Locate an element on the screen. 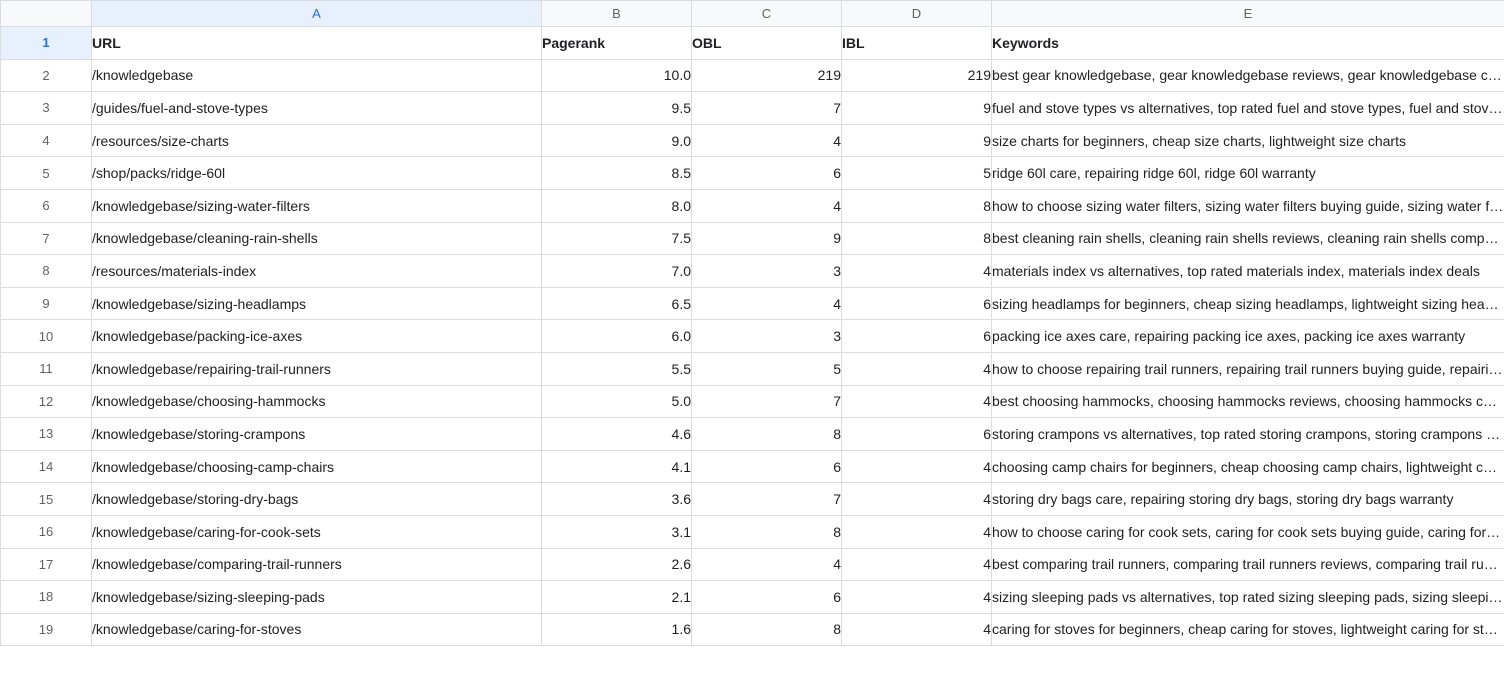 This screenshot has width=1504, height=679. row-number: 5 is located at coordinates (46, 173).